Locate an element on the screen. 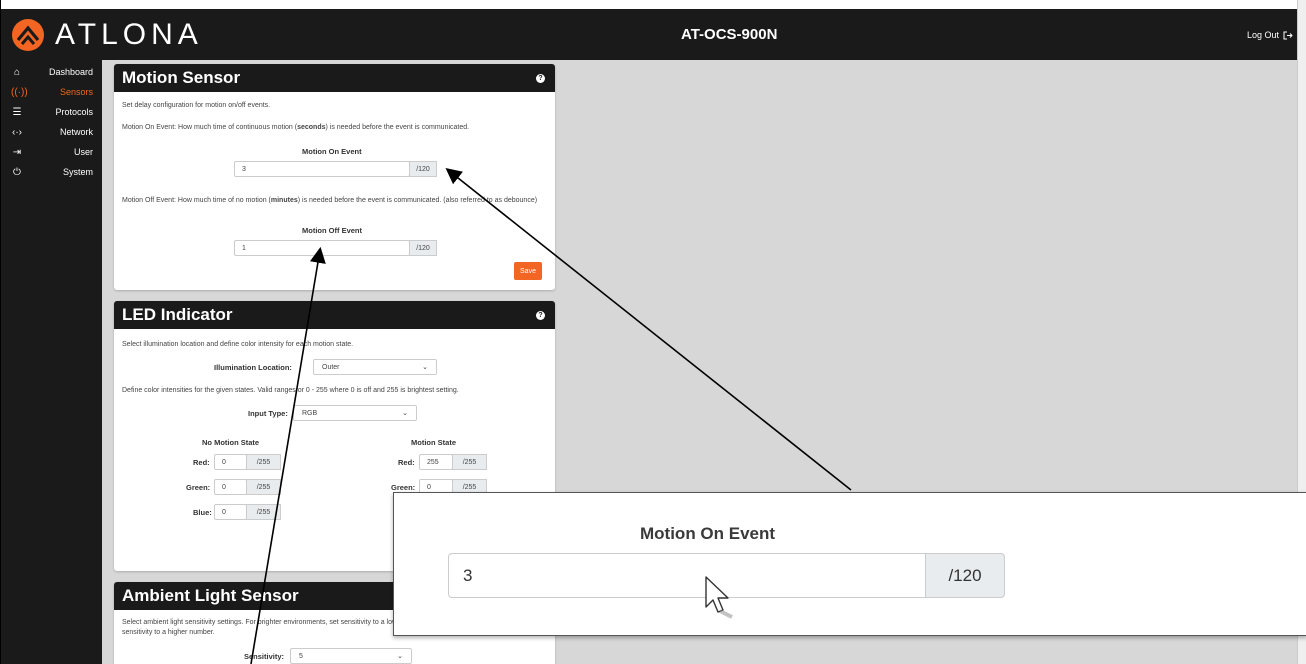 Image resolution: width=1306 pixels, height=664 pixels. logout-icon is located at coordinates (1288, 35).